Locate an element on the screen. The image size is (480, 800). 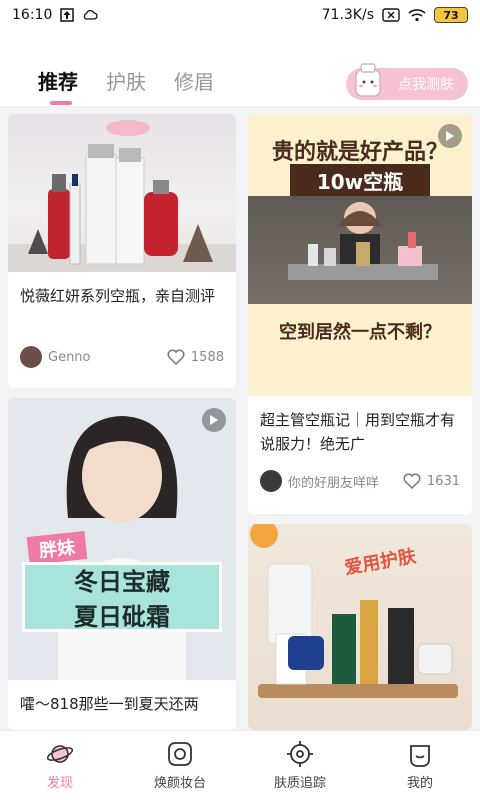
card-image-skincare: 爱用护肤 is located at coordinates (360, 627).